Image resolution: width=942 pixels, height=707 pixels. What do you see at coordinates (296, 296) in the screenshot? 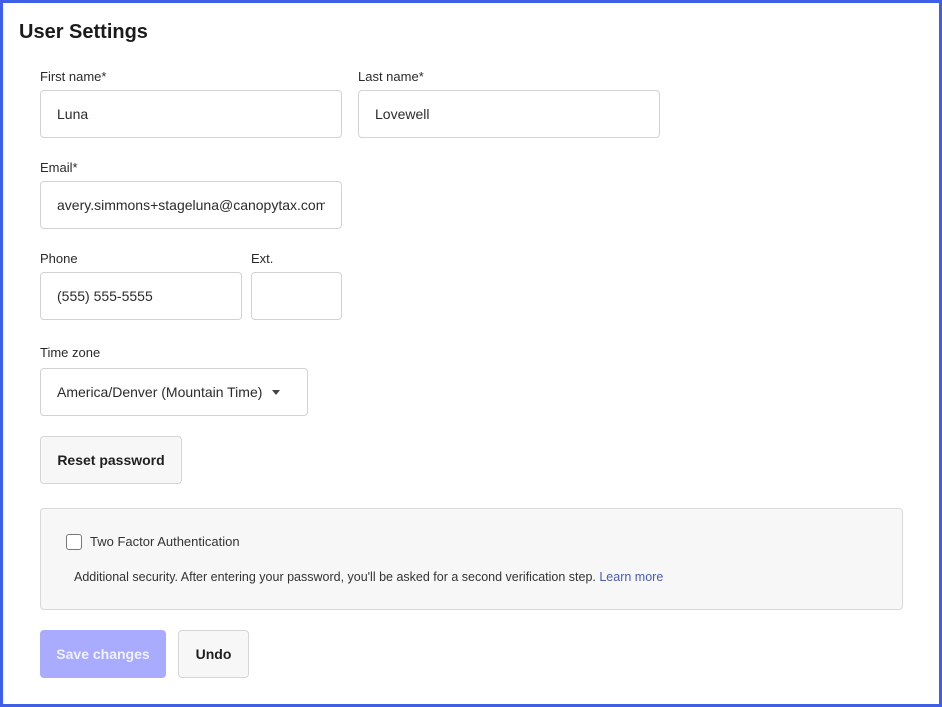
I see `ext-input` at bounding box center [296, 296].